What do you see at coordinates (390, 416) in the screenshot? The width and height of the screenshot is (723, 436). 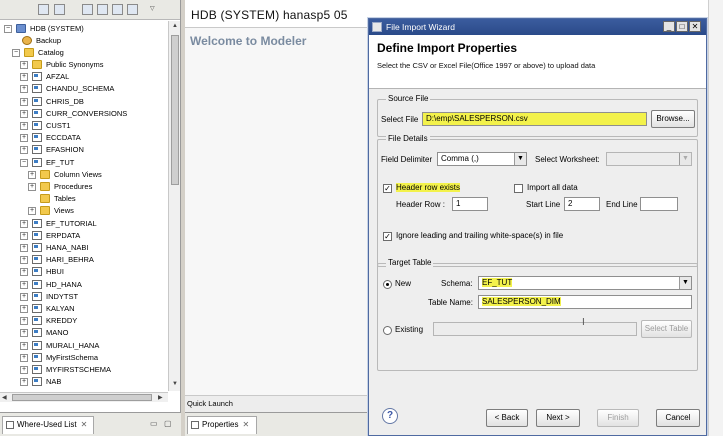 I see `help-button: ?` at bounding box center [390, 416].